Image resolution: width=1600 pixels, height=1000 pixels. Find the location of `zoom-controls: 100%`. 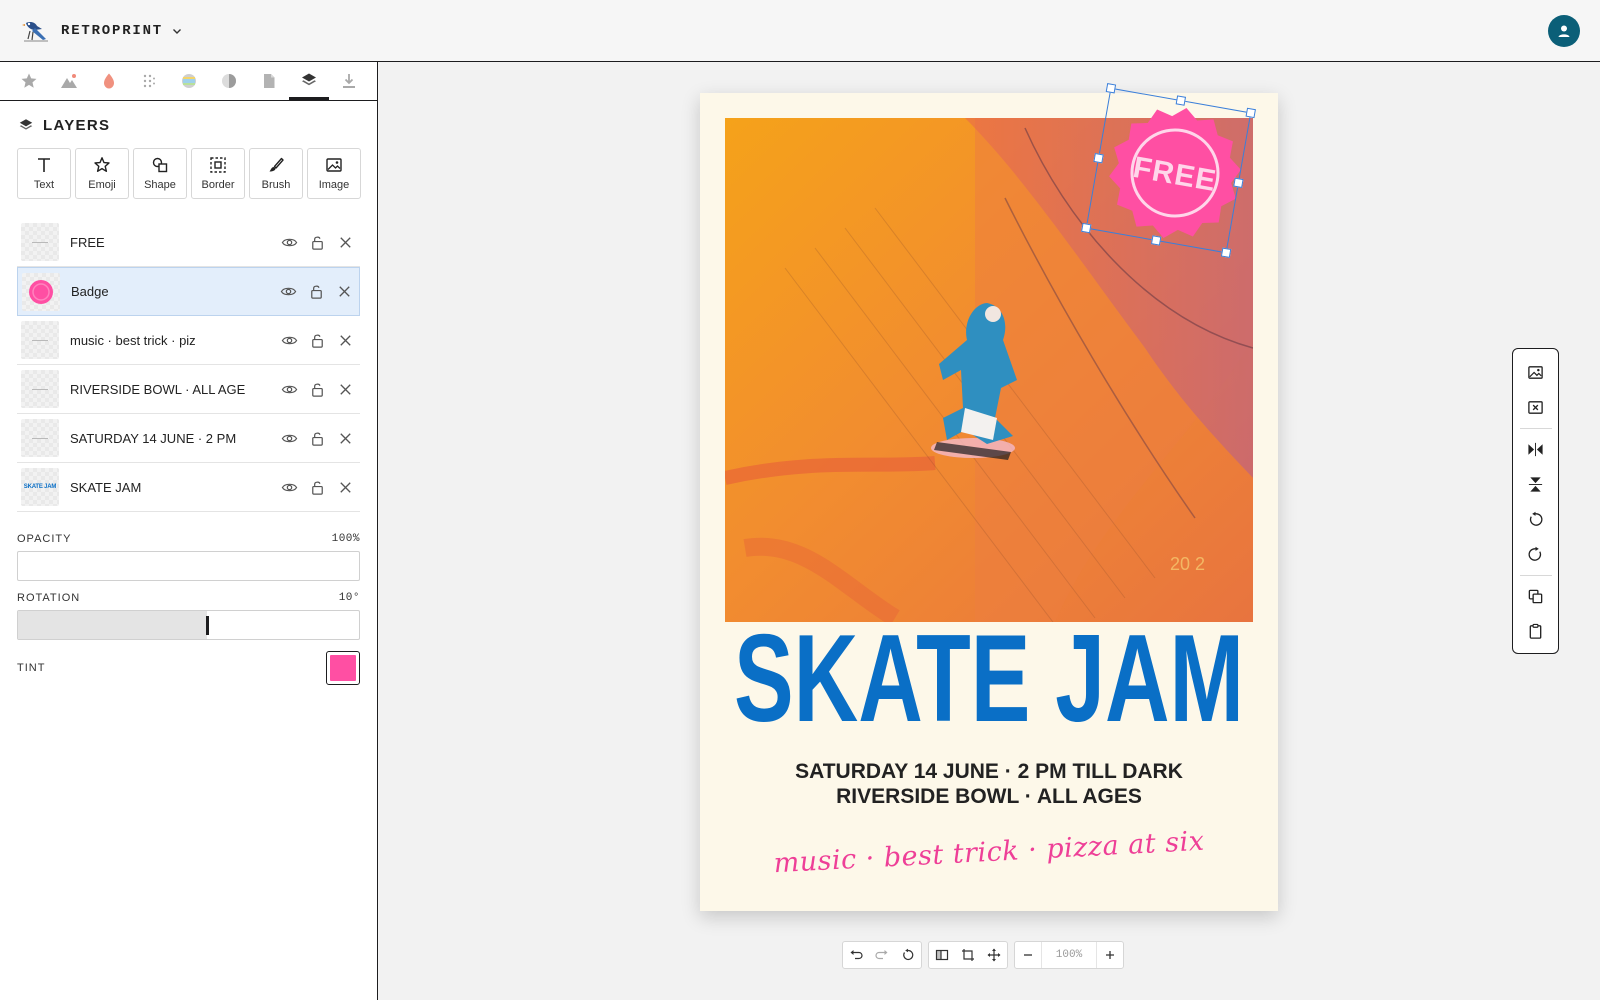

zoom-controls: 100% is located at coordinates (1069, 955).